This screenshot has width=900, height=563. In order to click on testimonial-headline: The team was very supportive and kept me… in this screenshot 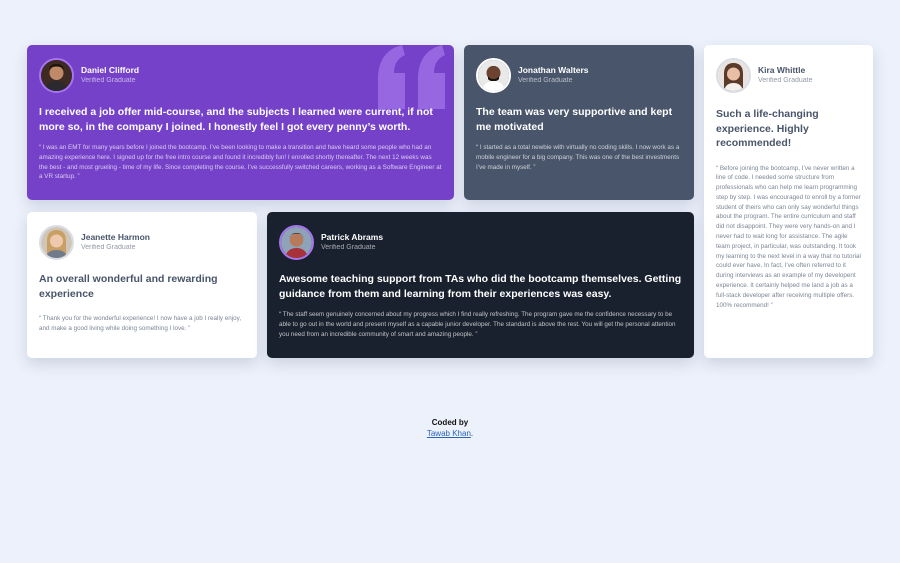, I will do `click(574, 119)`.